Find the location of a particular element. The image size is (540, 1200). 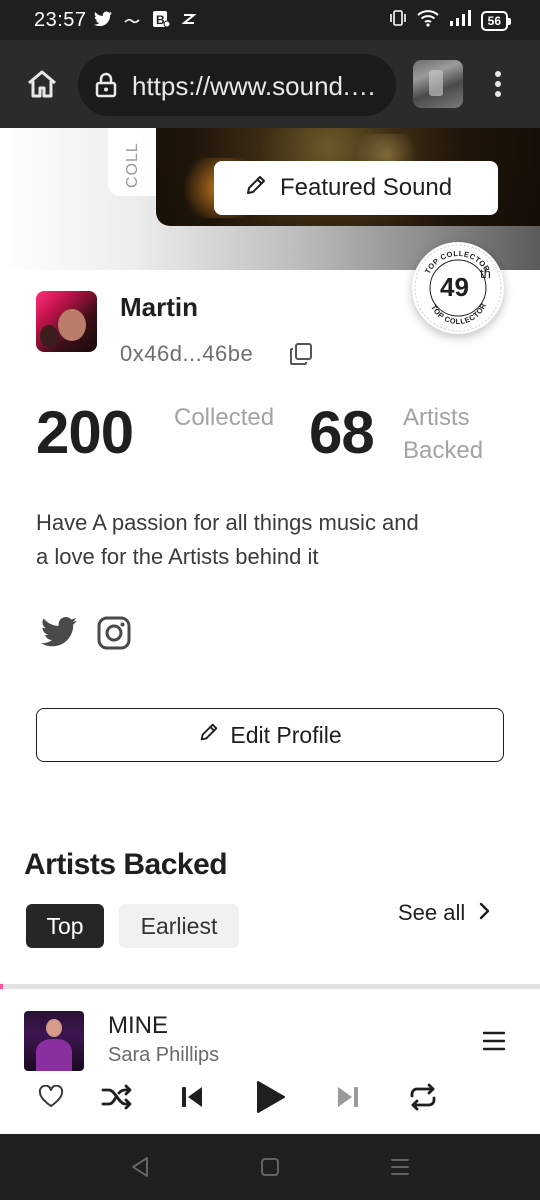

instagram-link-icon is located at coordinates (115, 634).